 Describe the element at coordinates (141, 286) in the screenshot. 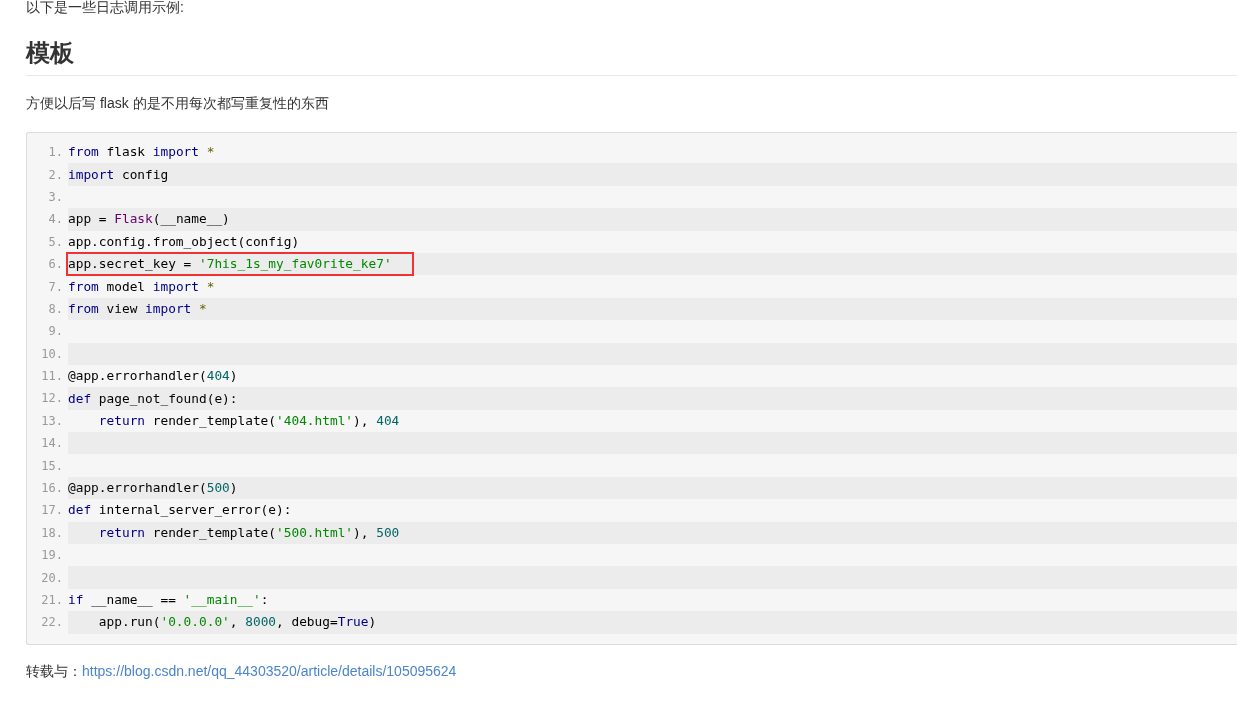

I see `code-line: from model import *` at that location.